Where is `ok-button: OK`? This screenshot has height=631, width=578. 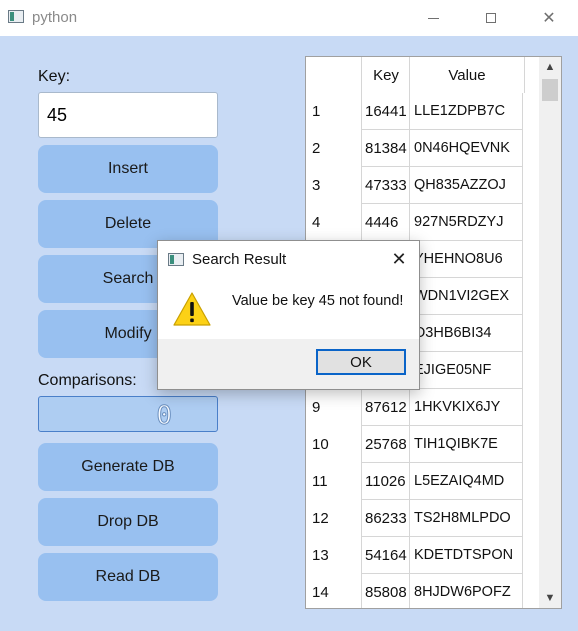
ok-button: OK is located at coordinates (361, 362).